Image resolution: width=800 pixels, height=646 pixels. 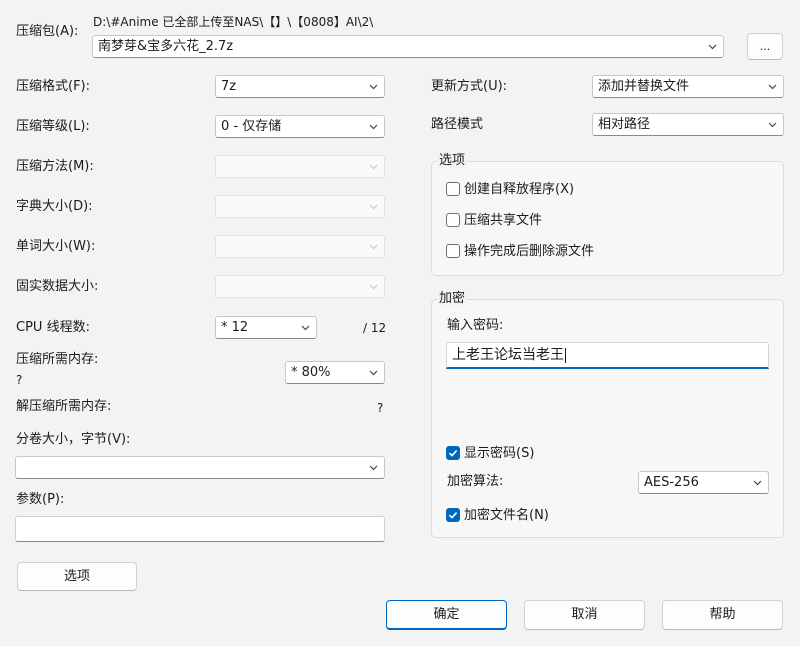 I want to click on level-value: 0 - 仅存储, so click(x=251, y=126).